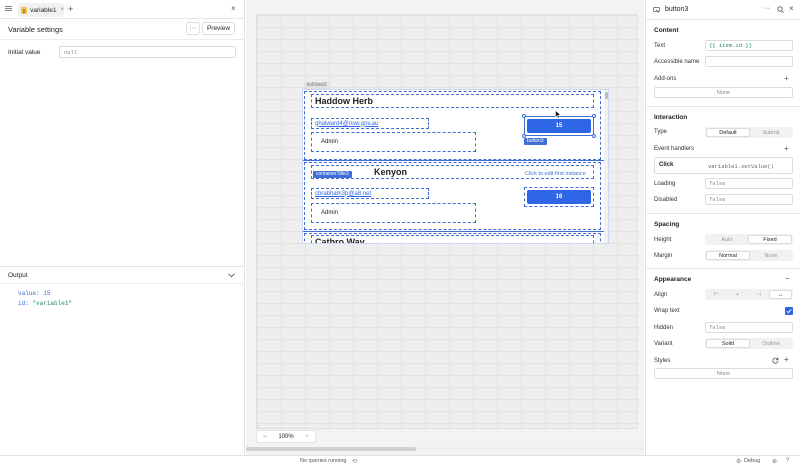 The image size is (800, 466). I want to click on align-right-icon: ⊣, so click(758, 294).